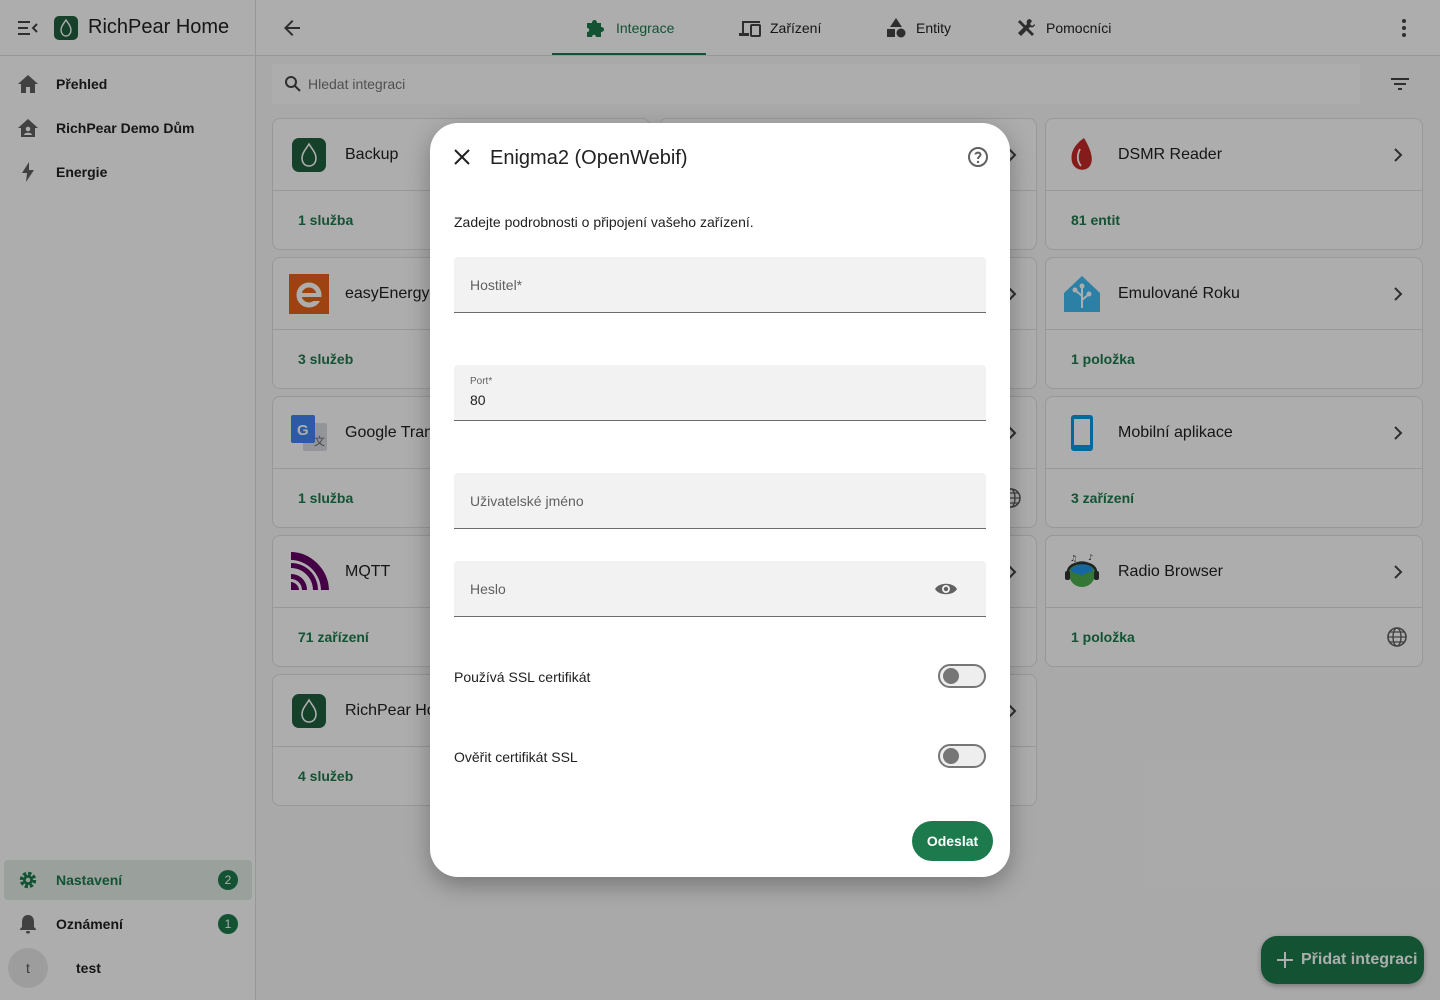 This screenshot has height=1000, width=1440. What do you see at coordinates (946, 589) in the screenshot?
I see `eye-icon` at bounding box center [946, 589].